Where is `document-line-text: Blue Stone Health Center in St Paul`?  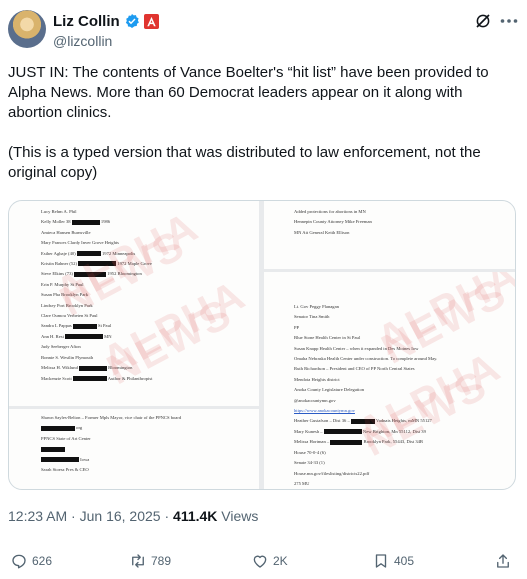
document-line-text: Blue Stone Health Center in St Paul is located at coordinates (327, 338).